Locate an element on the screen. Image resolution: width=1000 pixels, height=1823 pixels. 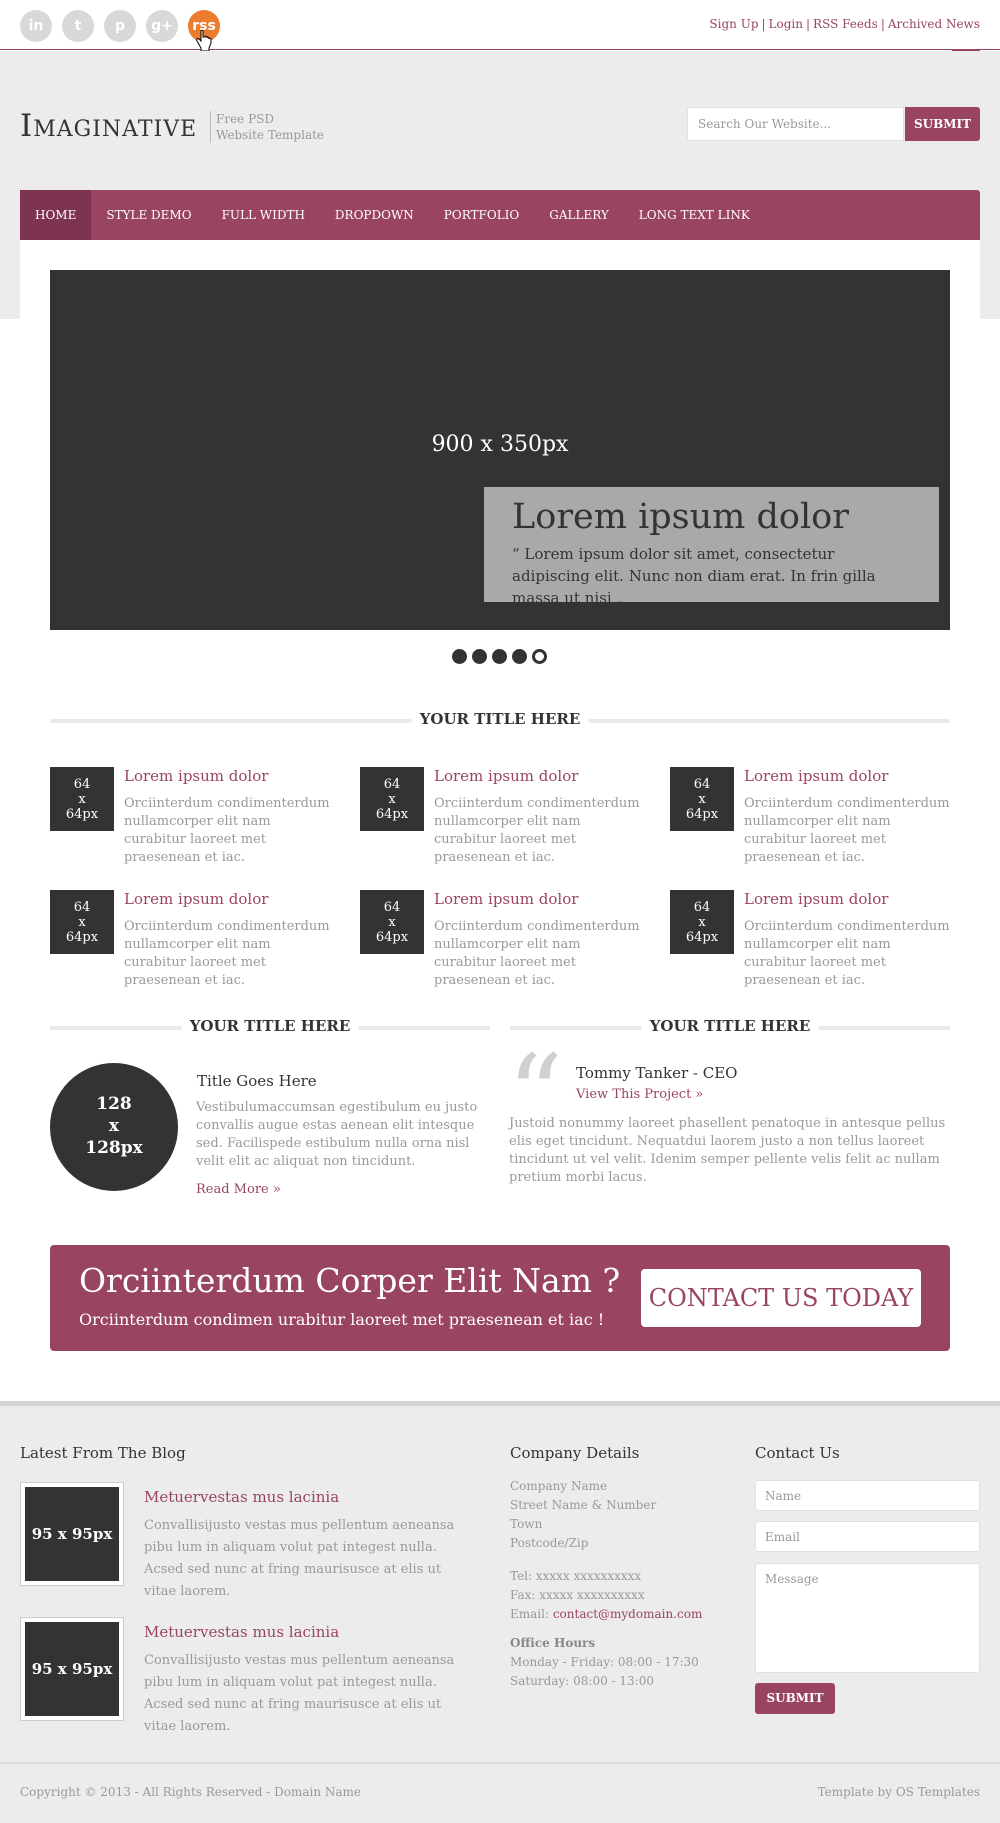
contact-us-button: CONTACT US TODAY is located at coordinates (781, 1298).